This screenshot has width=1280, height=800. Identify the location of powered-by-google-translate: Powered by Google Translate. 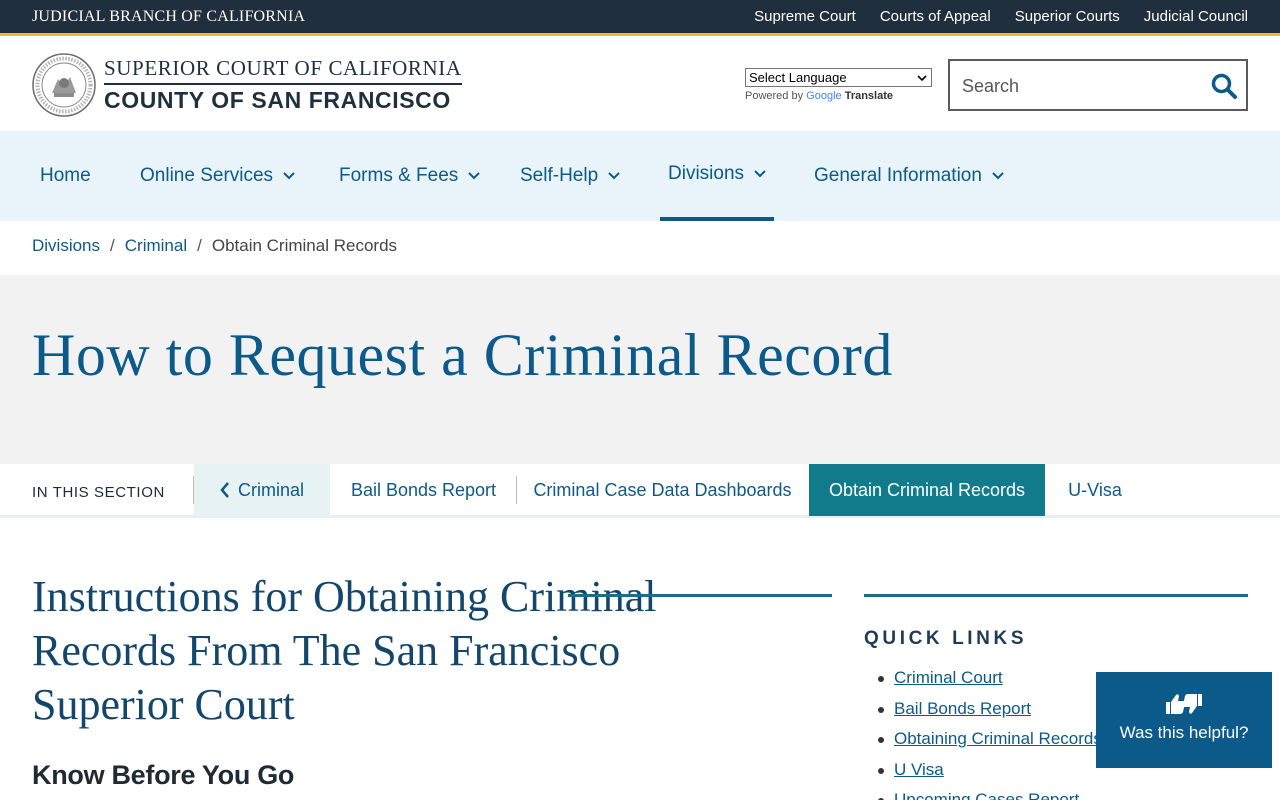
(819, 96).